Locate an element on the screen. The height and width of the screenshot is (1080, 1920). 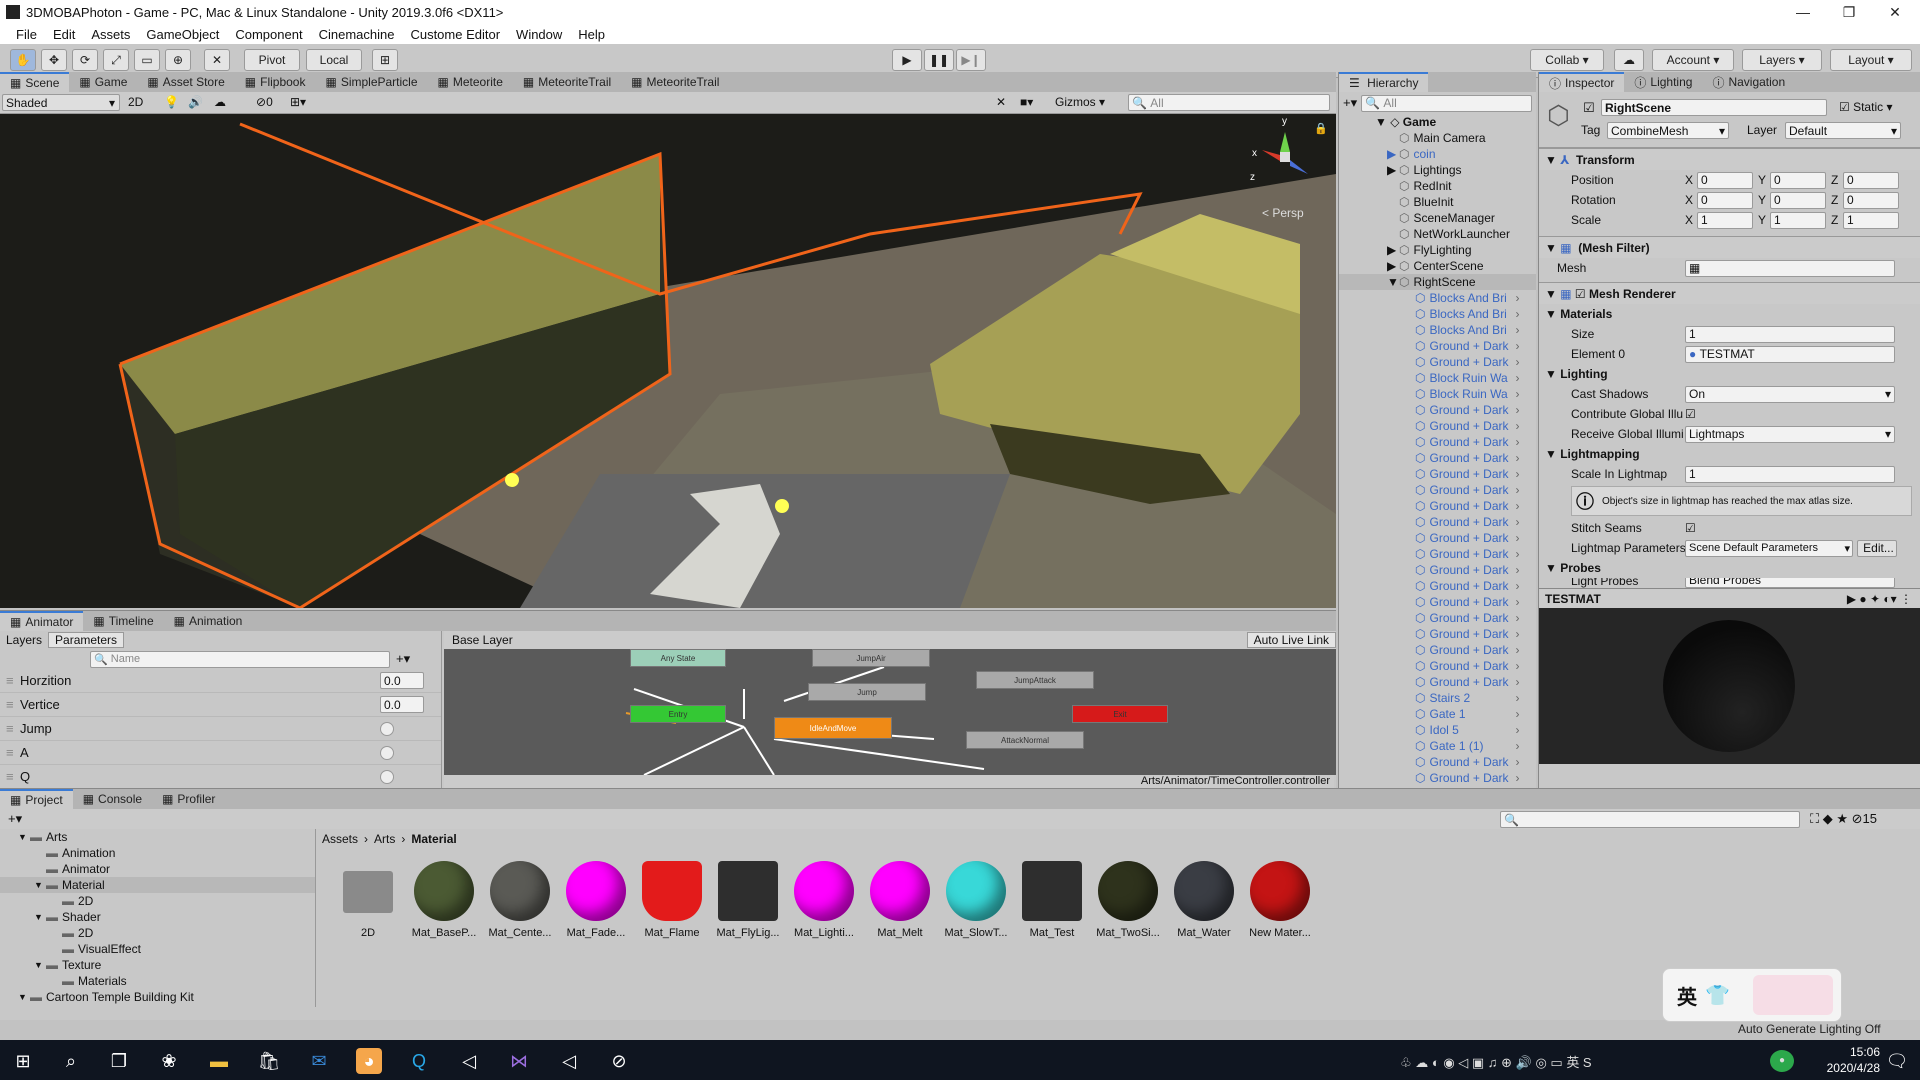
breadcrumb-item: Assets is located at coordinates (340, 839).